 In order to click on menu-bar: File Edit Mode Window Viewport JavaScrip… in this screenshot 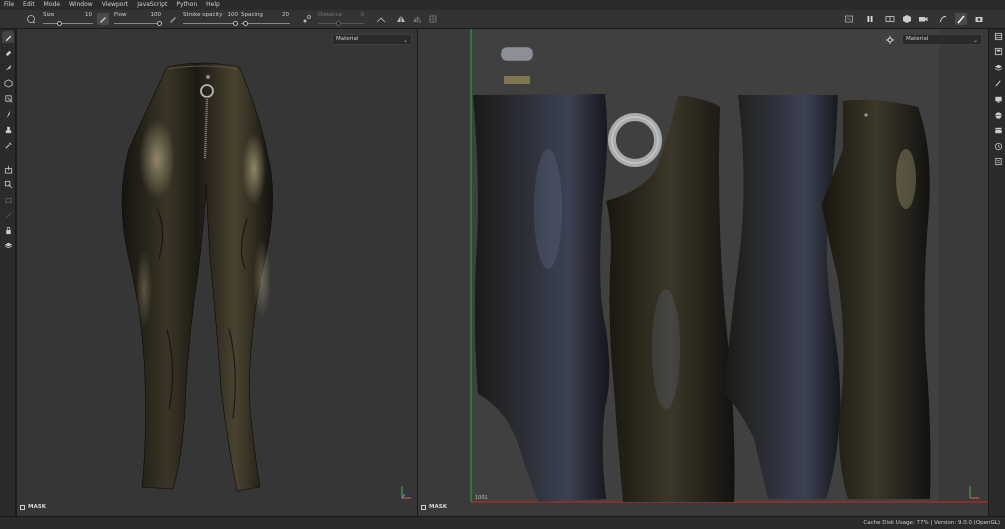, I will do `click(502, 5)`.